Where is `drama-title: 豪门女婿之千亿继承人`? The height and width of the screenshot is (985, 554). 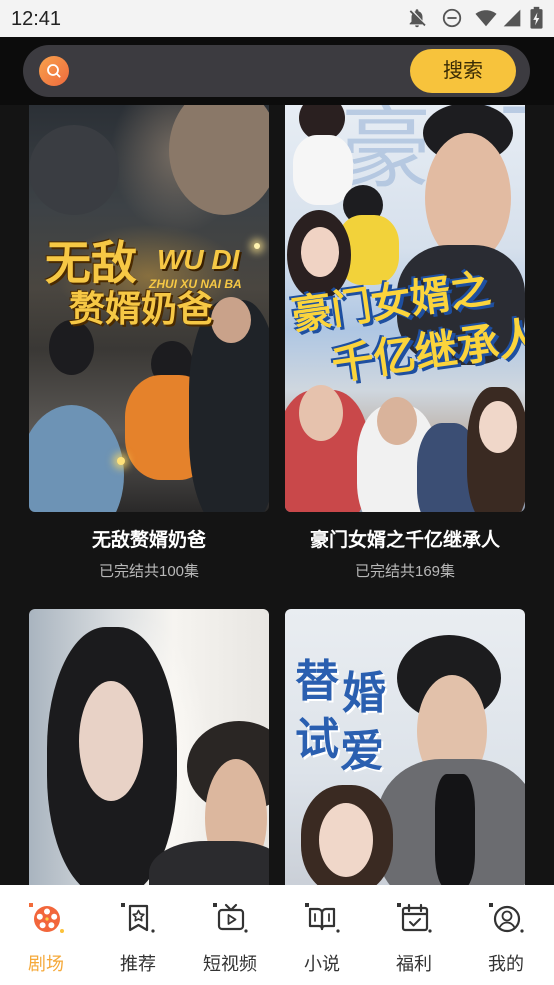
drama-title: 豪门女婿之千亿继承人 is located at coordinates (404, 540).